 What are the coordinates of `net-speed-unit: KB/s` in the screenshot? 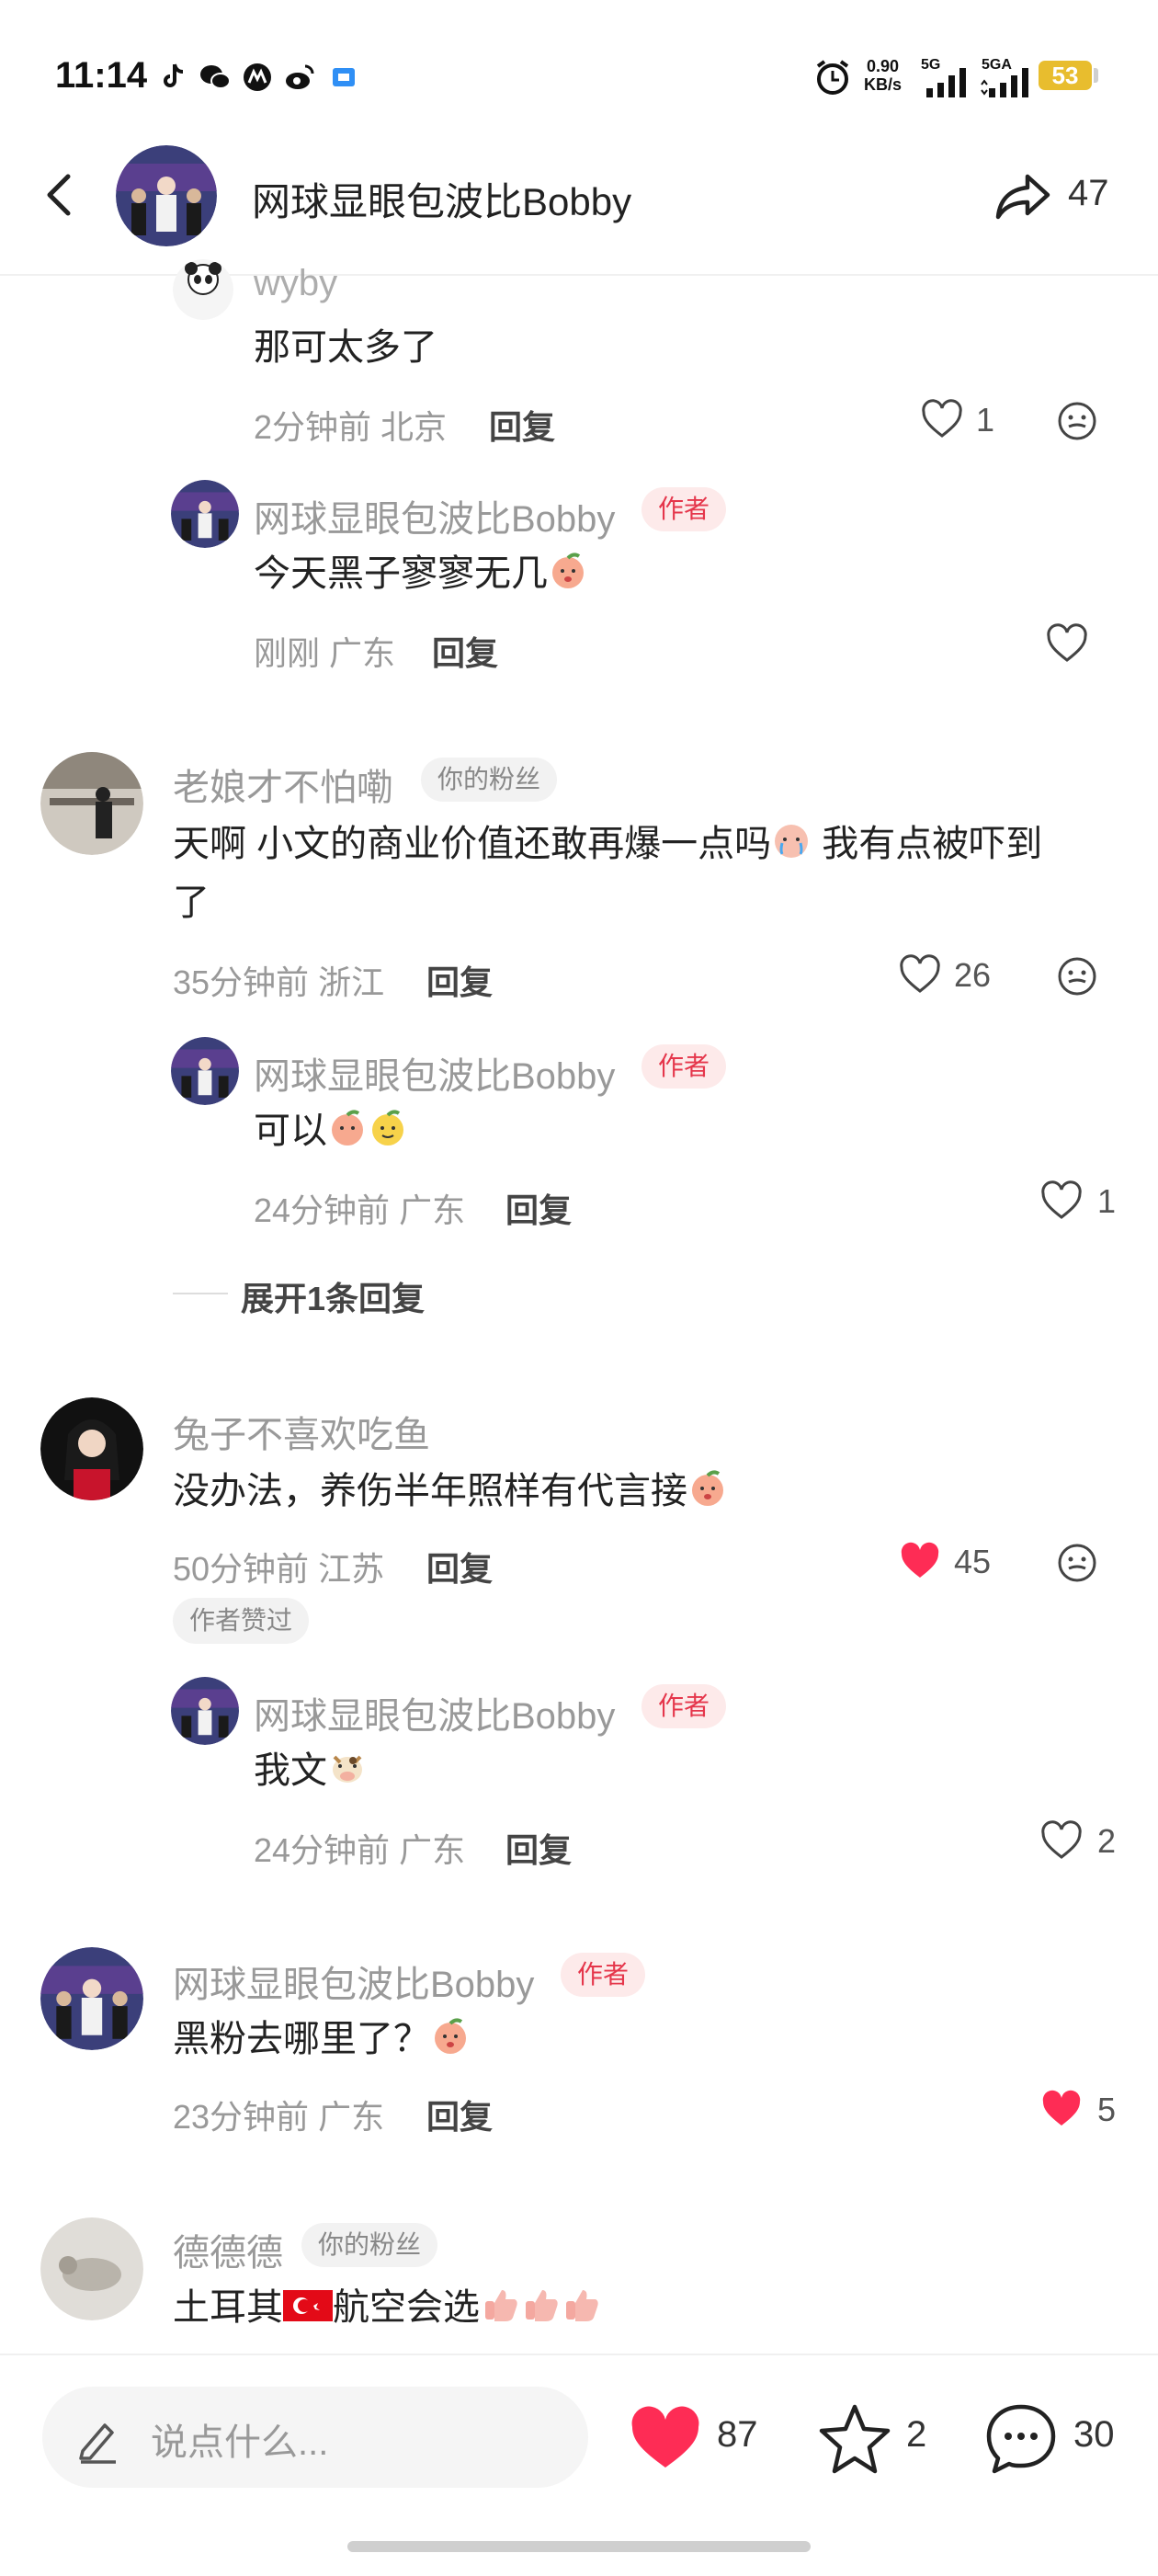 It's located at (884, 84).